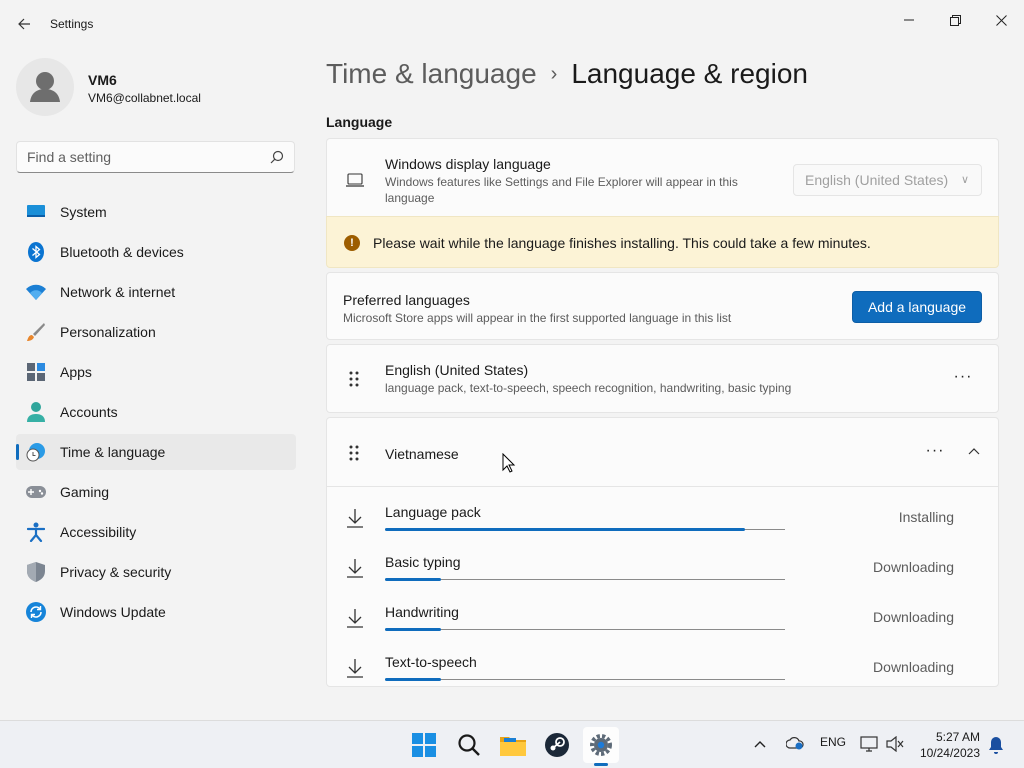  Describe the element at coordinates (156, 452) in the screenshot. I see `sidebar-item-time-language: Time & language` at that location.